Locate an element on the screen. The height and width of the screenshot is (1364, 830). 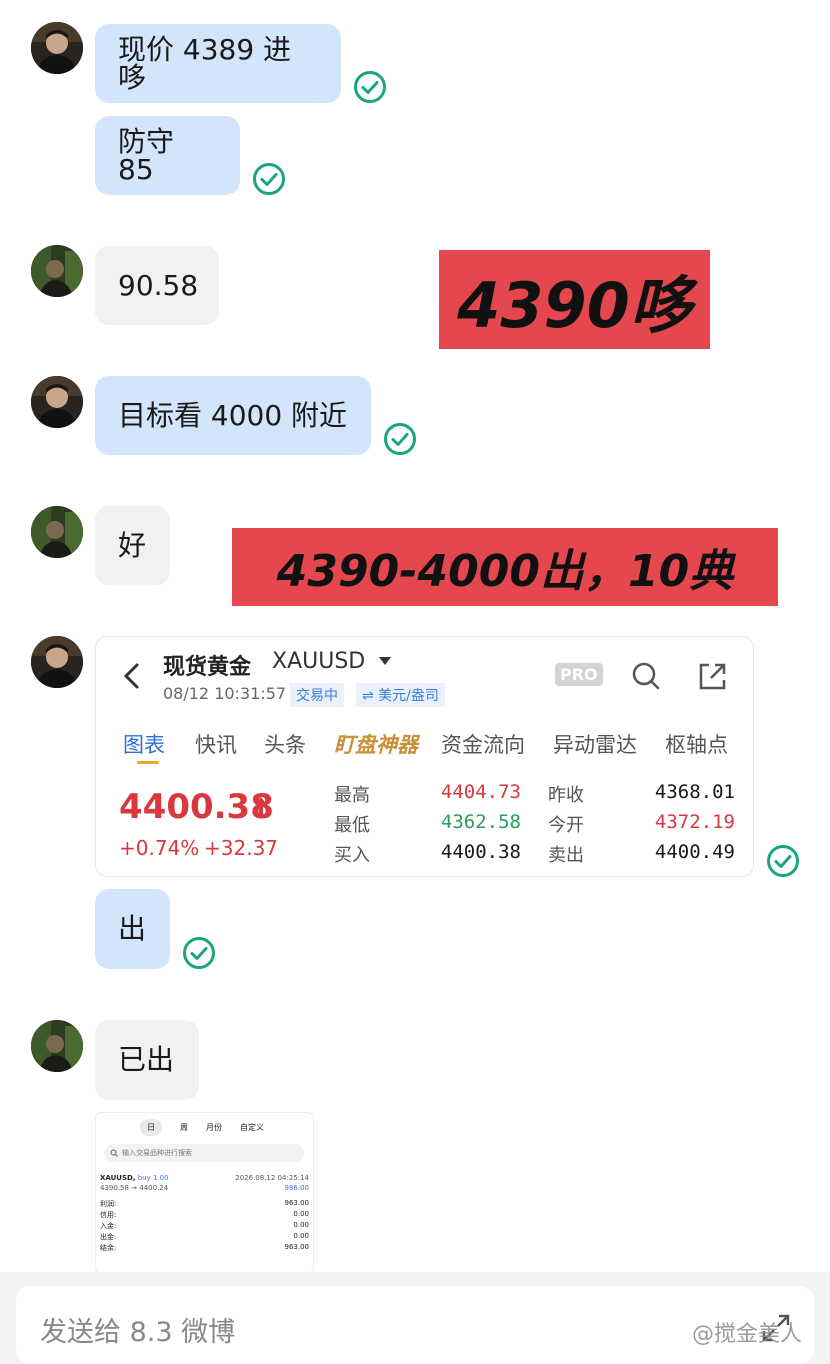
annotation-text: 4390哆 is located at coordinates (574, 305).